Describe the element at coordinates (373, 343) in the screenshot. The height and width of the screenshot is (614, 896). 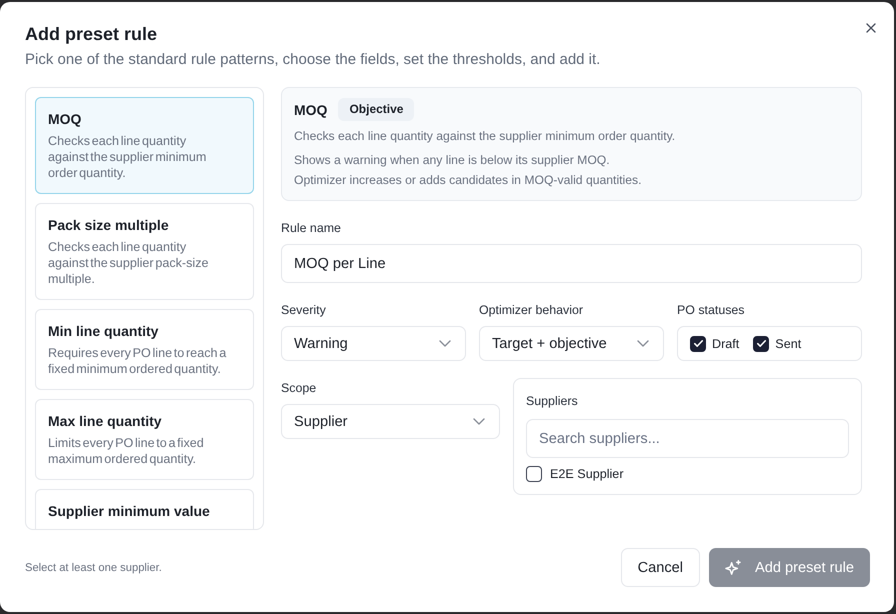
I see `severity-select: Warning` at that location.